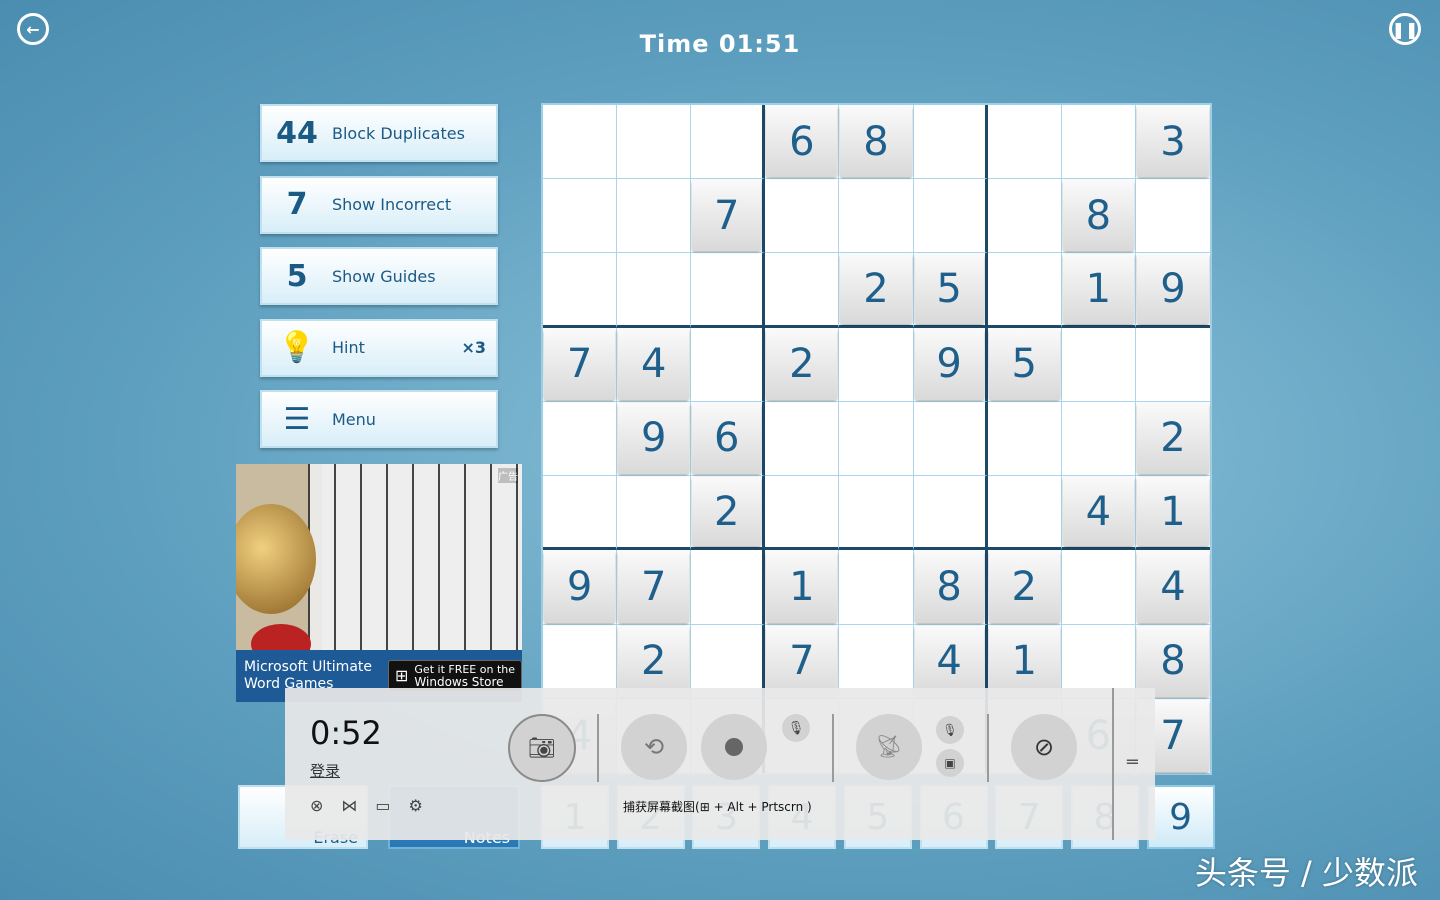 The image size is (1440, 900). What do you see at coordinates (316, 805) in the screenshot?
I see `xbox-icon: ⊗` at bounding box center [316, 805].